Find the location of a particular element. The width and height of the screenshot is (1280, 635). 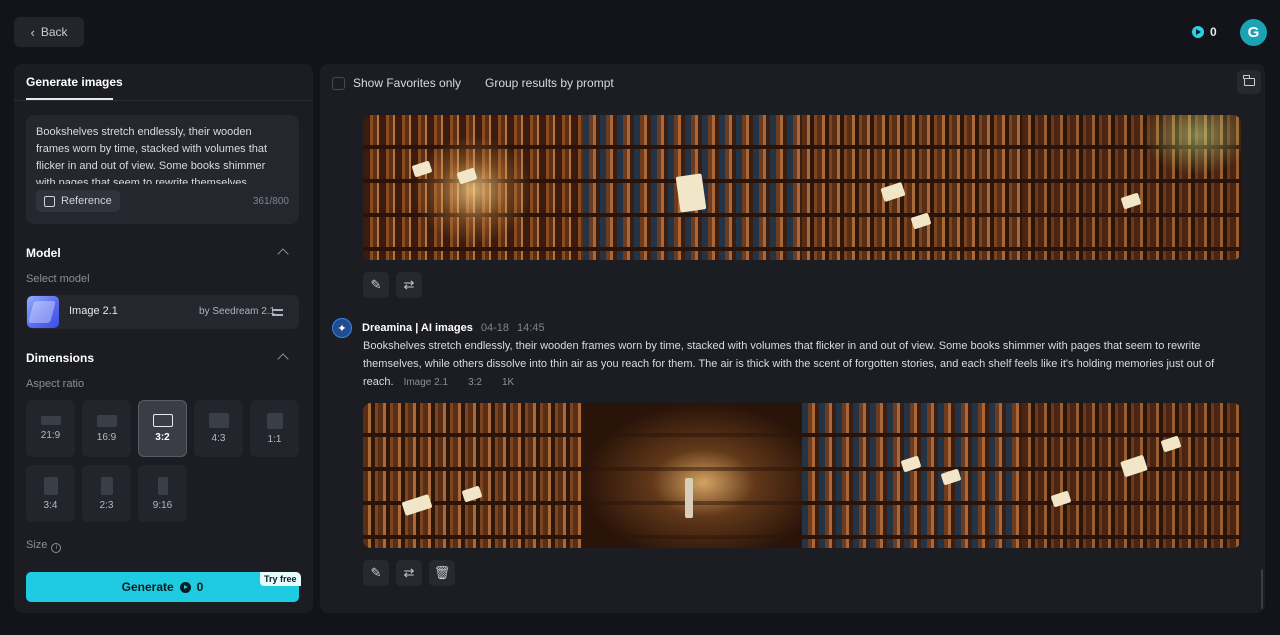

group-by-prompt-toggle: Group results by prompt is located at coordinates (539, 83).